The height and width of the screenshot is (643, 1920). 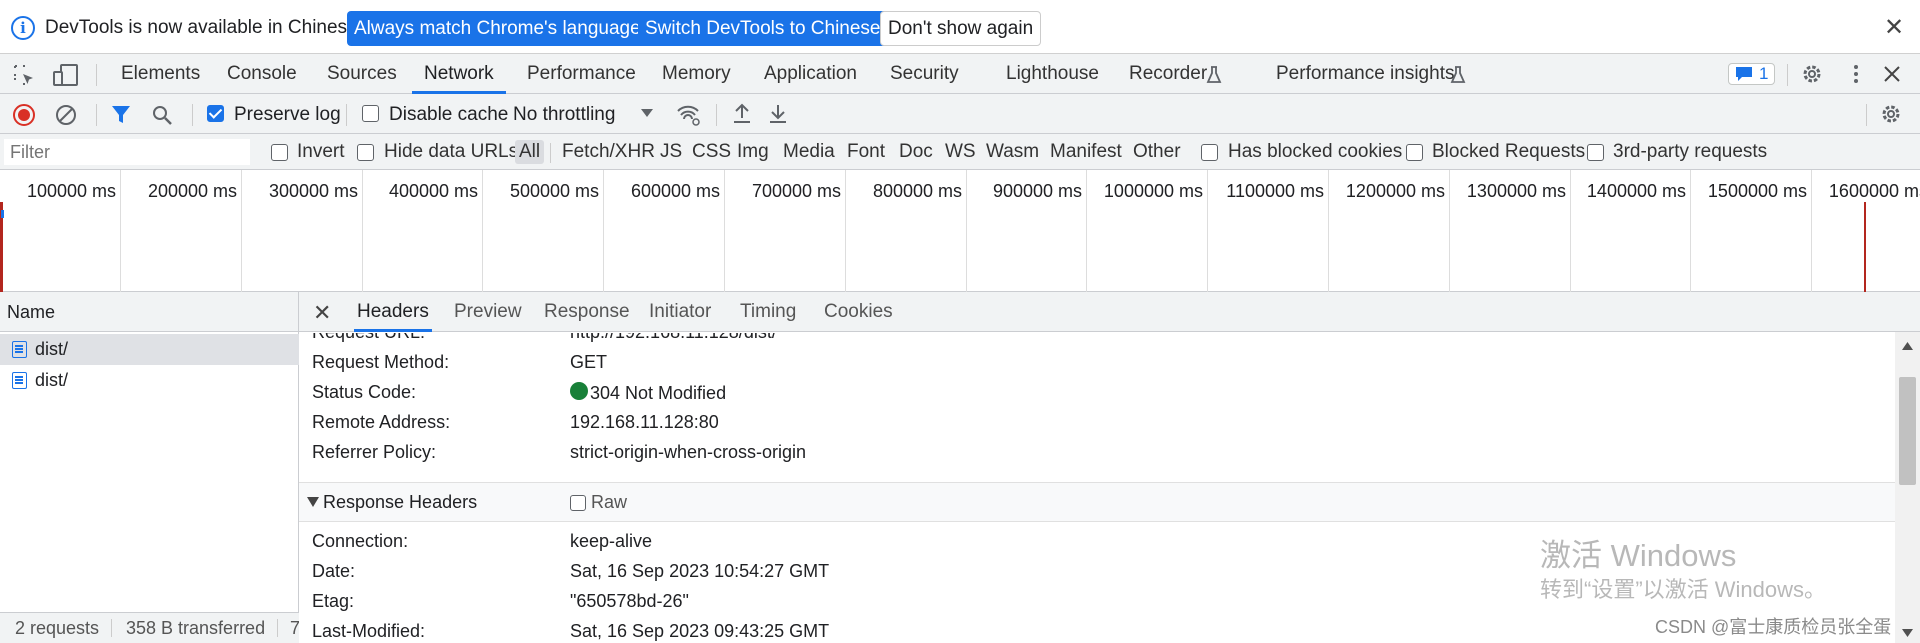 What do you see at coordinates (1856, 74) in the screenshot?
I see `more-options-icon` at bounding box center [1856, 74].